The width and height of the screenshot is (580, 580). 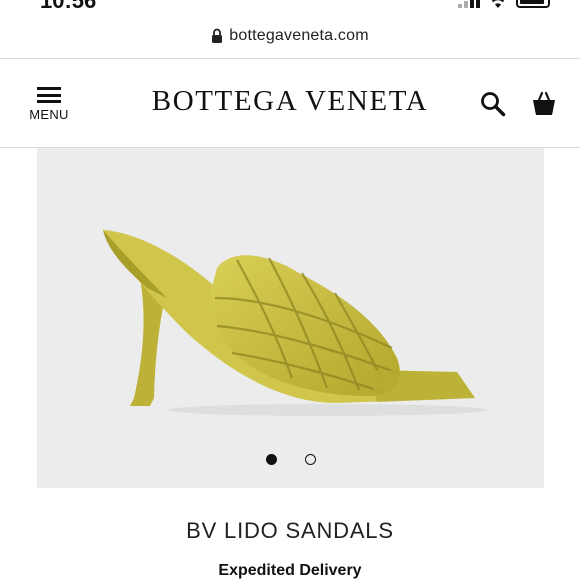 What do you see at coordinates (217, 35) in the screenshot?
I see `lock-icon` at bounding box center [217, 35].